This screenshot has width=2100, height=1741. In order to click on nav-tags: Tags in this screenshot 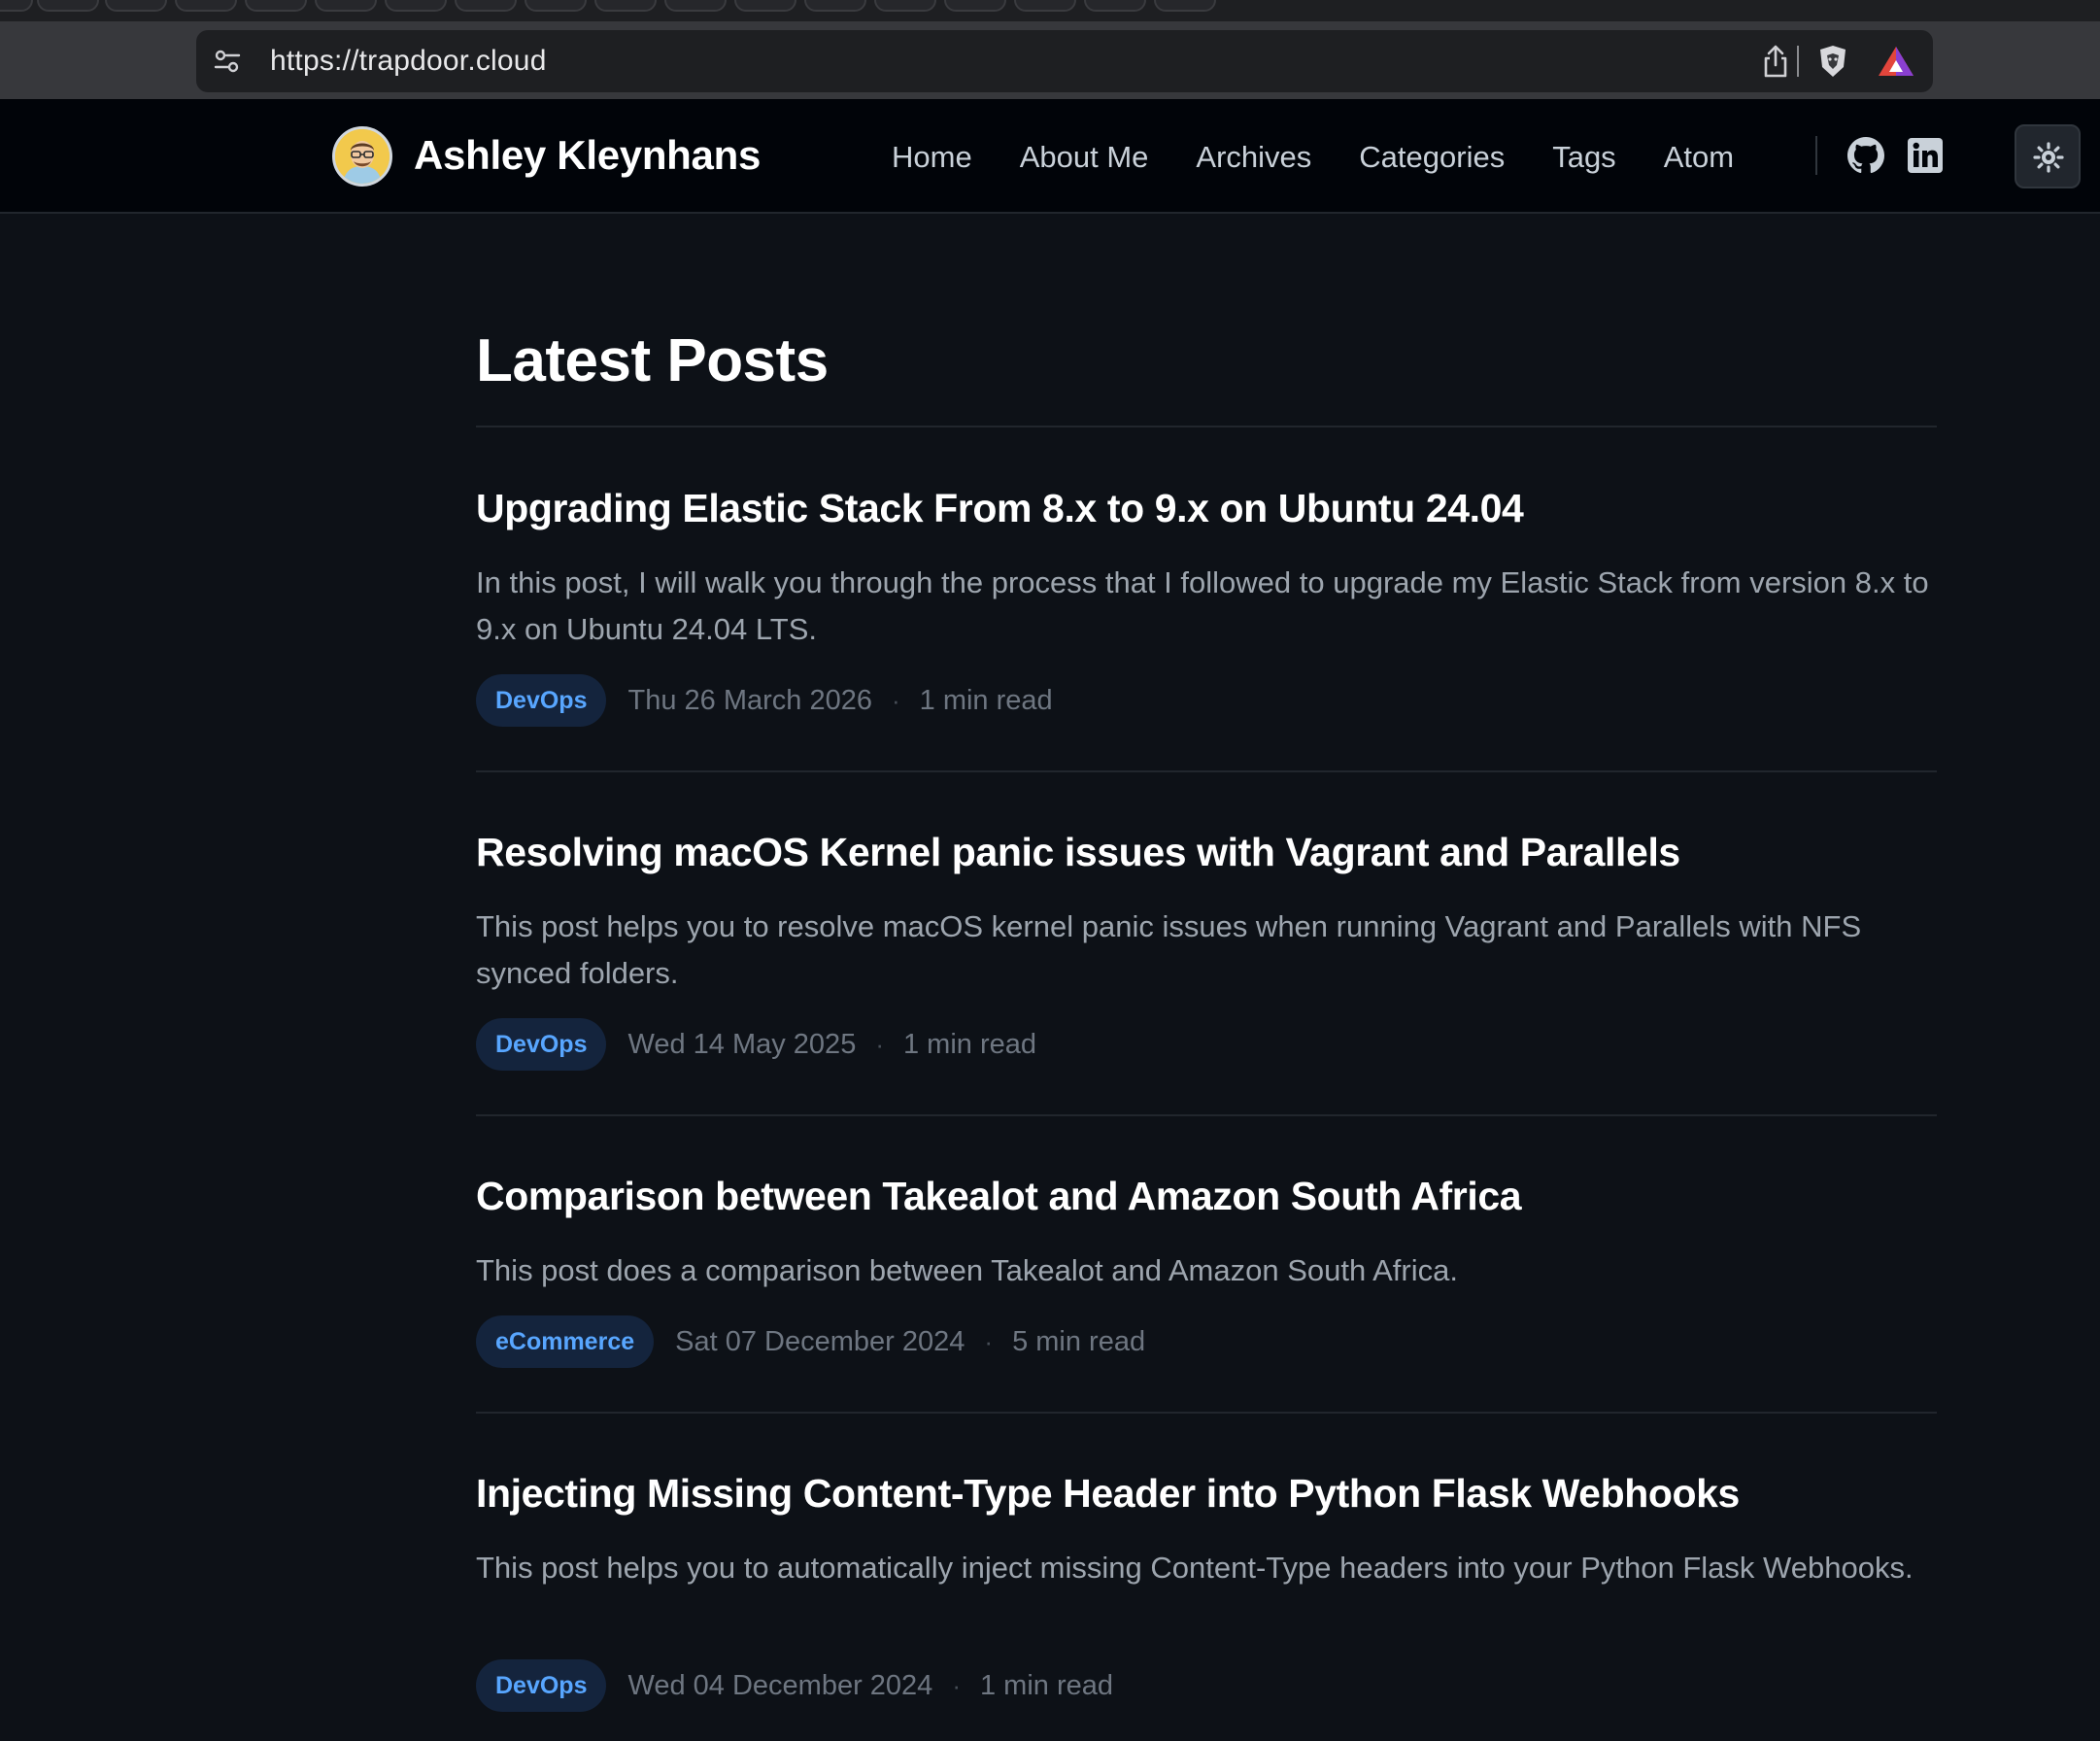, I will do `click(1583, 157)`.